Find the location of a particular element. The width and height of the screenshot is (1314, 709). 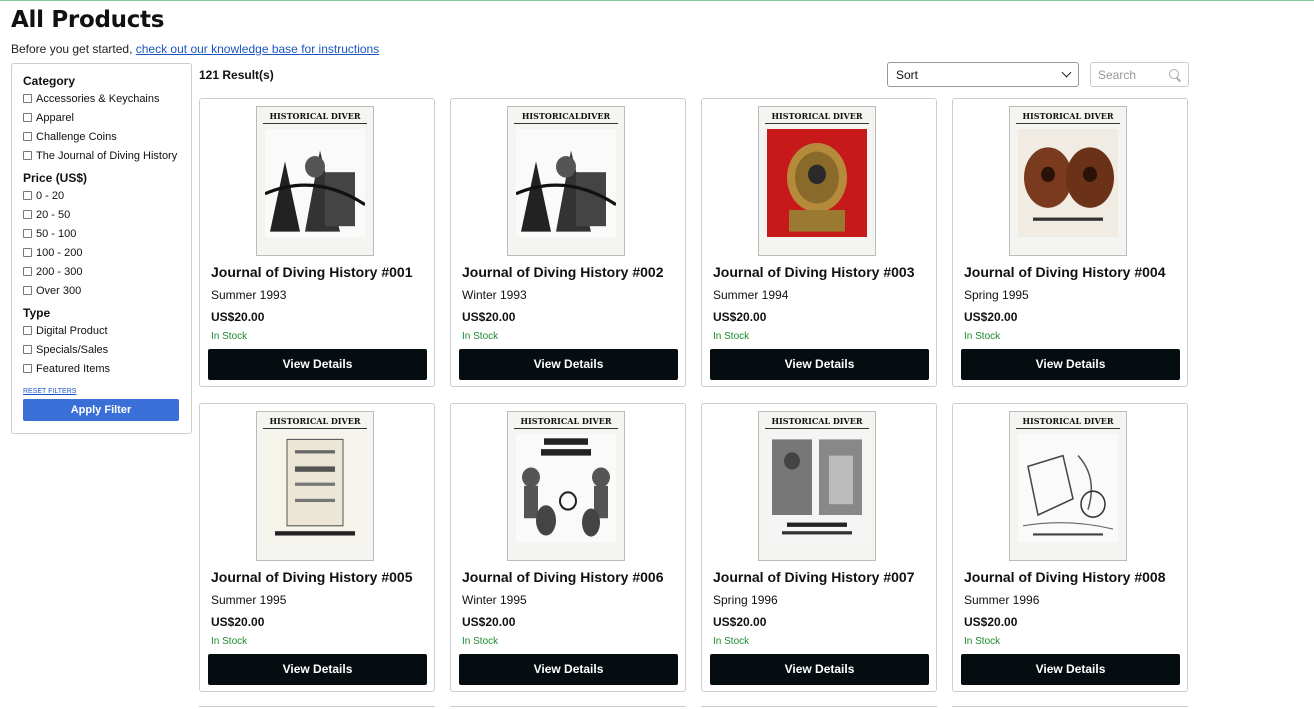

type-option: Featured Items is located at coordinates (101, 368).